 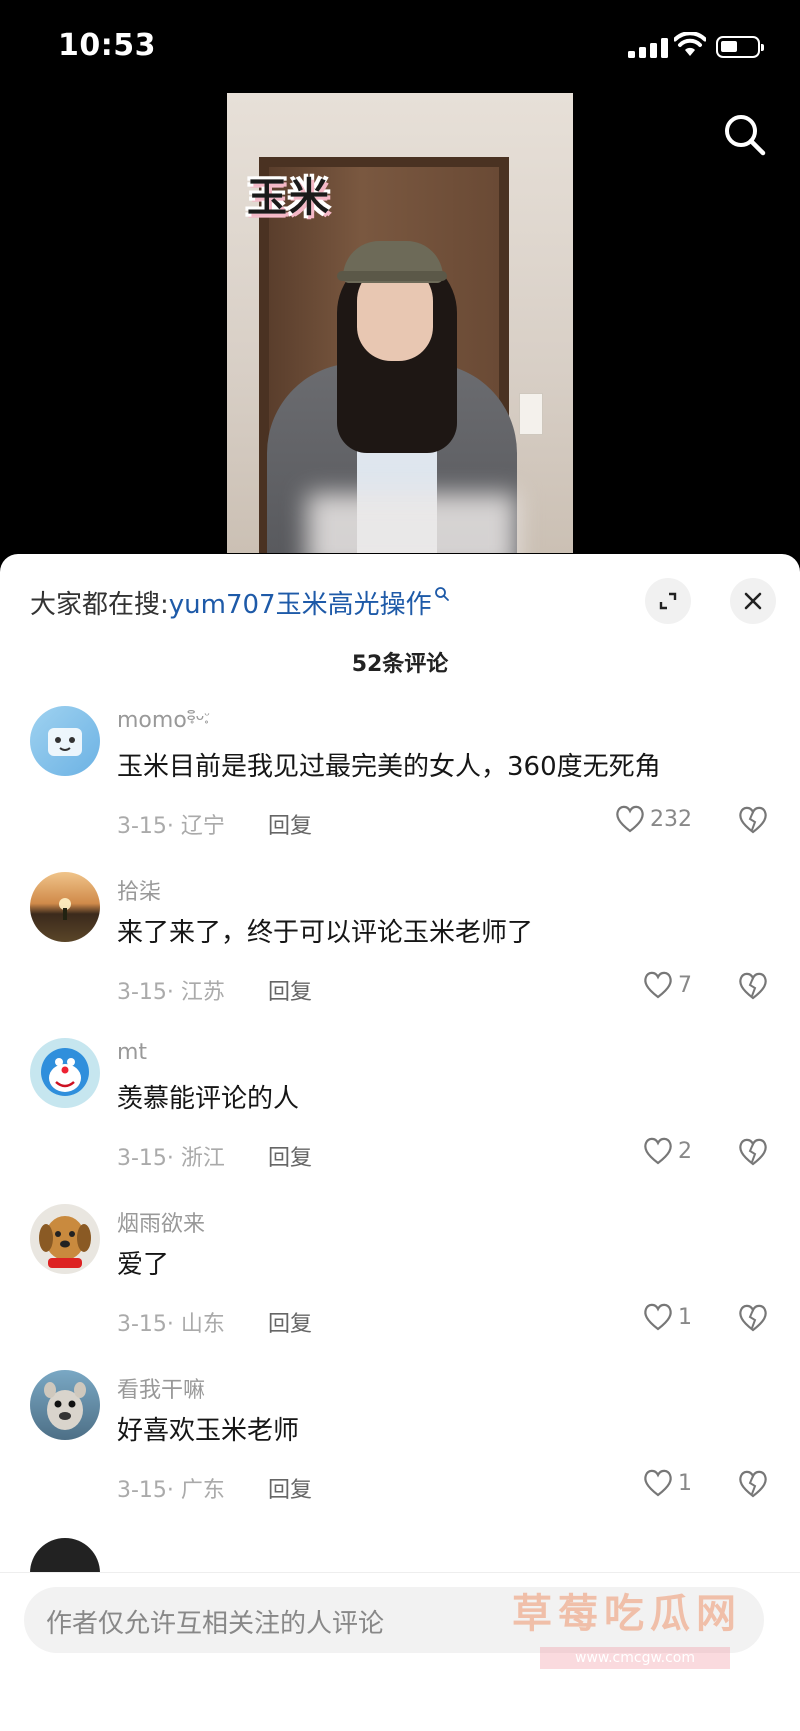 I want to click on like-count: 2, so click(x=685, y=1151).